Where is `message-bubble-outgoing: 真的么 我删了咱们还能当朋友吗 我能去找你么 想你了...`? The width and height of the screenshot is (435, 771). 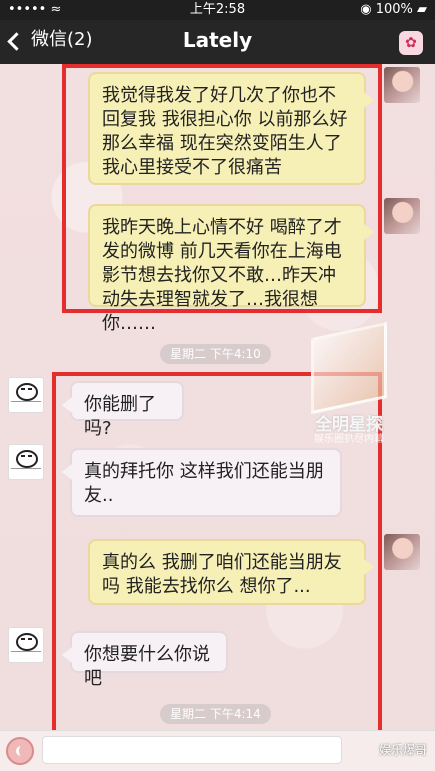 message-bubble-outgoing: 真的么 我删了咱们还能当朋友吗 我能去找你么 想你了... is located at coordinates (231, 572).